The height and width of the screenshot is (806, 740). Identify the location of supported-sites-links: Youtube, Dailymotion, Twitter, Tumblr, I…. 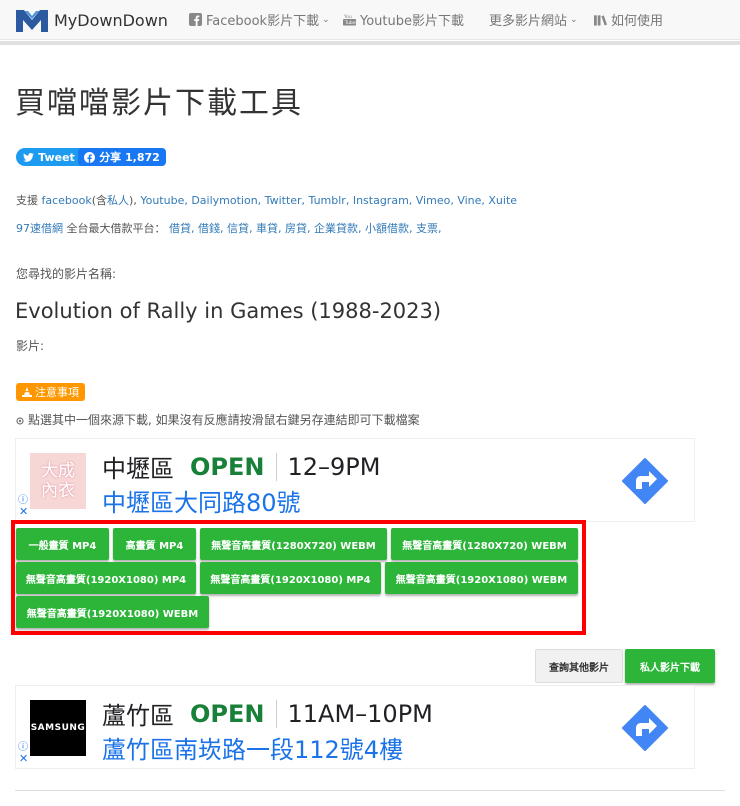
(328, 200).